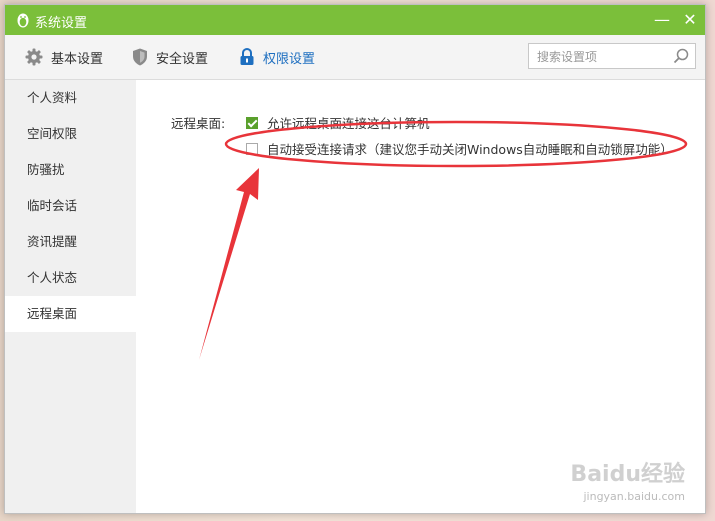  I want to click on watermark: Baidu经验 jingyan.baidu.com, so click(627, 479).